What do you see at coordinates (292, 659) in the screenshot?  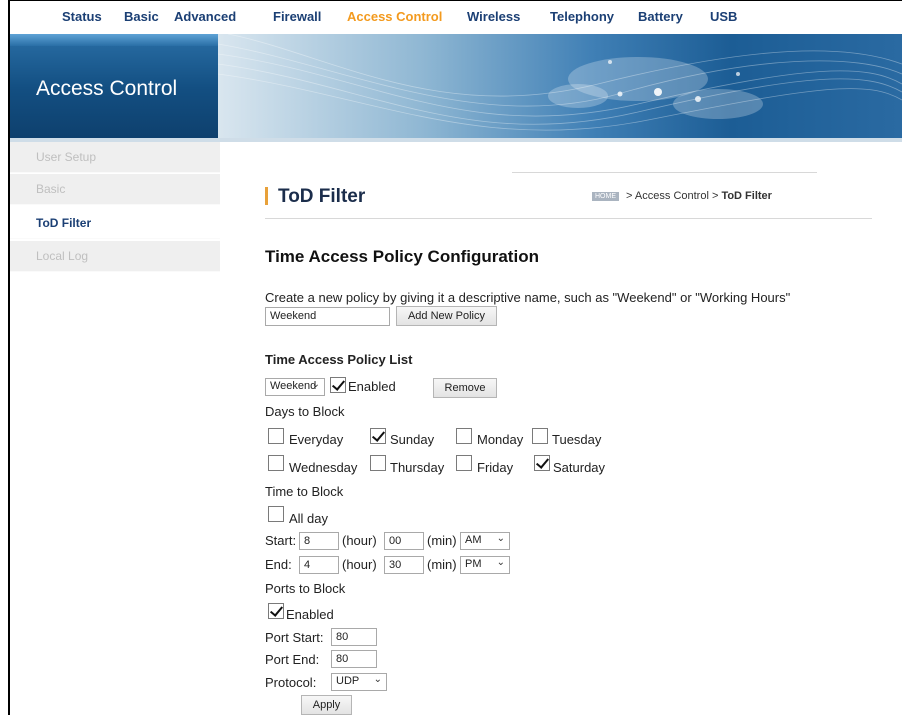 I see `port-end-label: Port End:` at bounding box center [292, 659].